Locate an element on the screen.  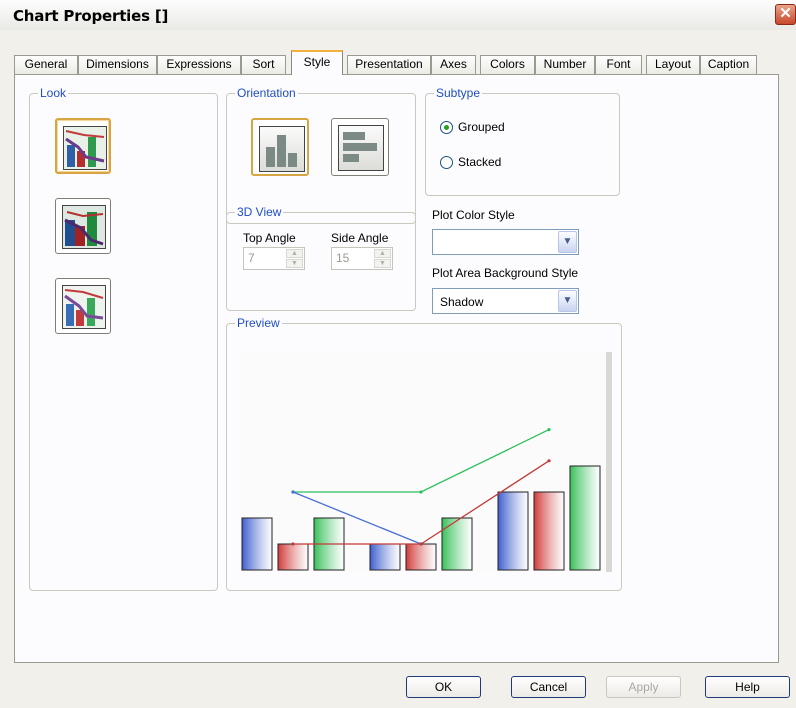
plot-area-bg-style-label: Plot Area Background Style is located at coordinates (505, 273).